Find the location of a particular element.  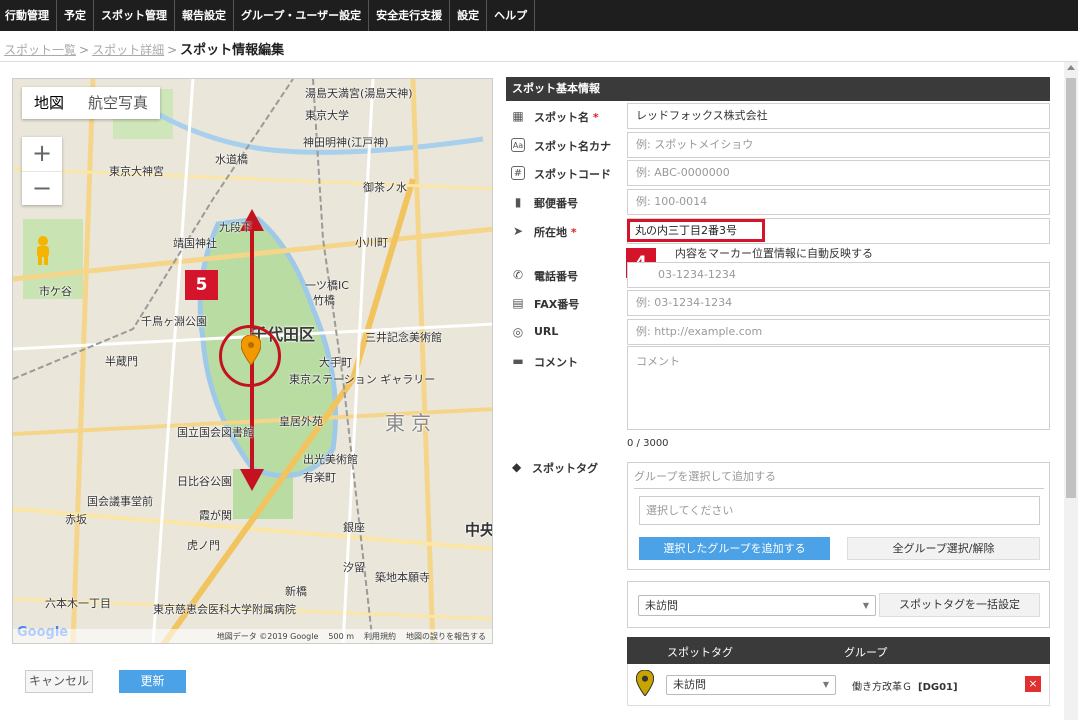

map-label: 皇居外苑 is located at coordinates (301, 421).